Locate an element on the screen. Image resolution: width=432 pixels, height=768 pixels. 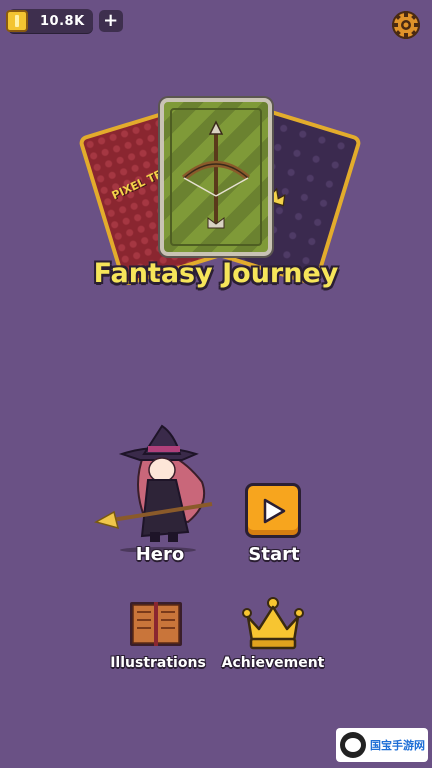
watermark: 国宝手游网 is located at coordinates (382, 745).